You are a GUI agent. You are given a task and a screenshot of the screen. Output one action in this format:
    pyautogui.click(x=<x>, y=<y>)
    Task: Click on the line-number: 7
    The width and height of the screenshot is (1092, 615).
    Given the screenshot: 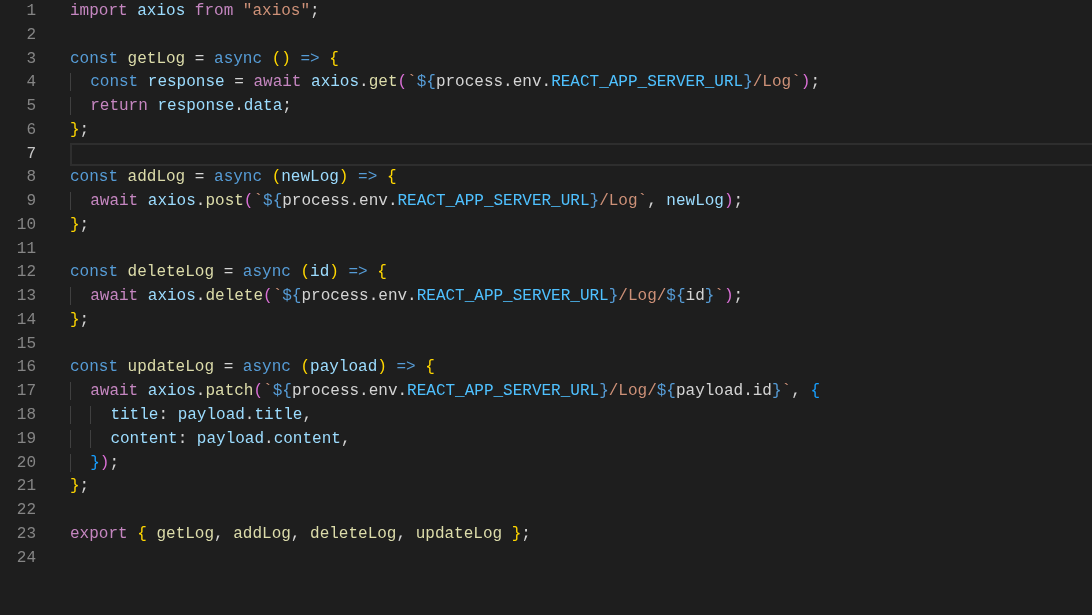 What is the action you would take?
    pyautogui.click(x=30, y=154)
    